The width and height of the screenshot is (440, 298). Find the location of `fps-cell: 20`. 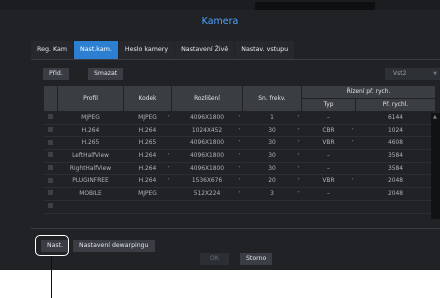

fps-cell: 20 is located at coordinates (272, 181).